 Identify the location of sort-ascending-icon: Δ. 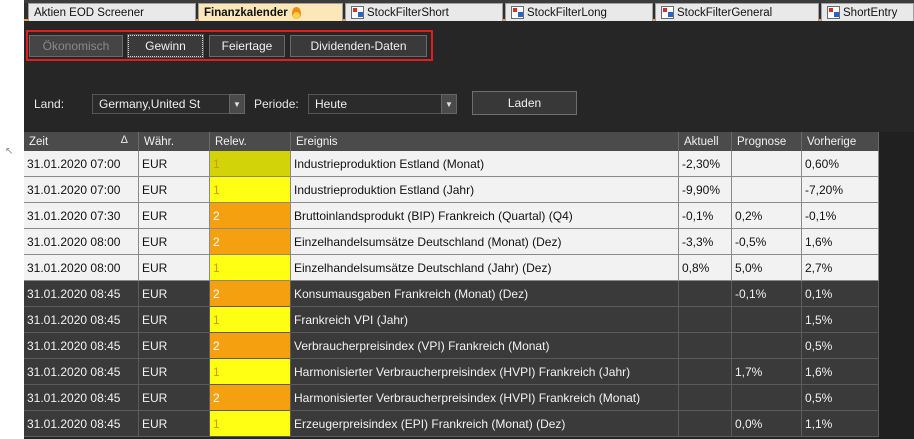
(124, 140).